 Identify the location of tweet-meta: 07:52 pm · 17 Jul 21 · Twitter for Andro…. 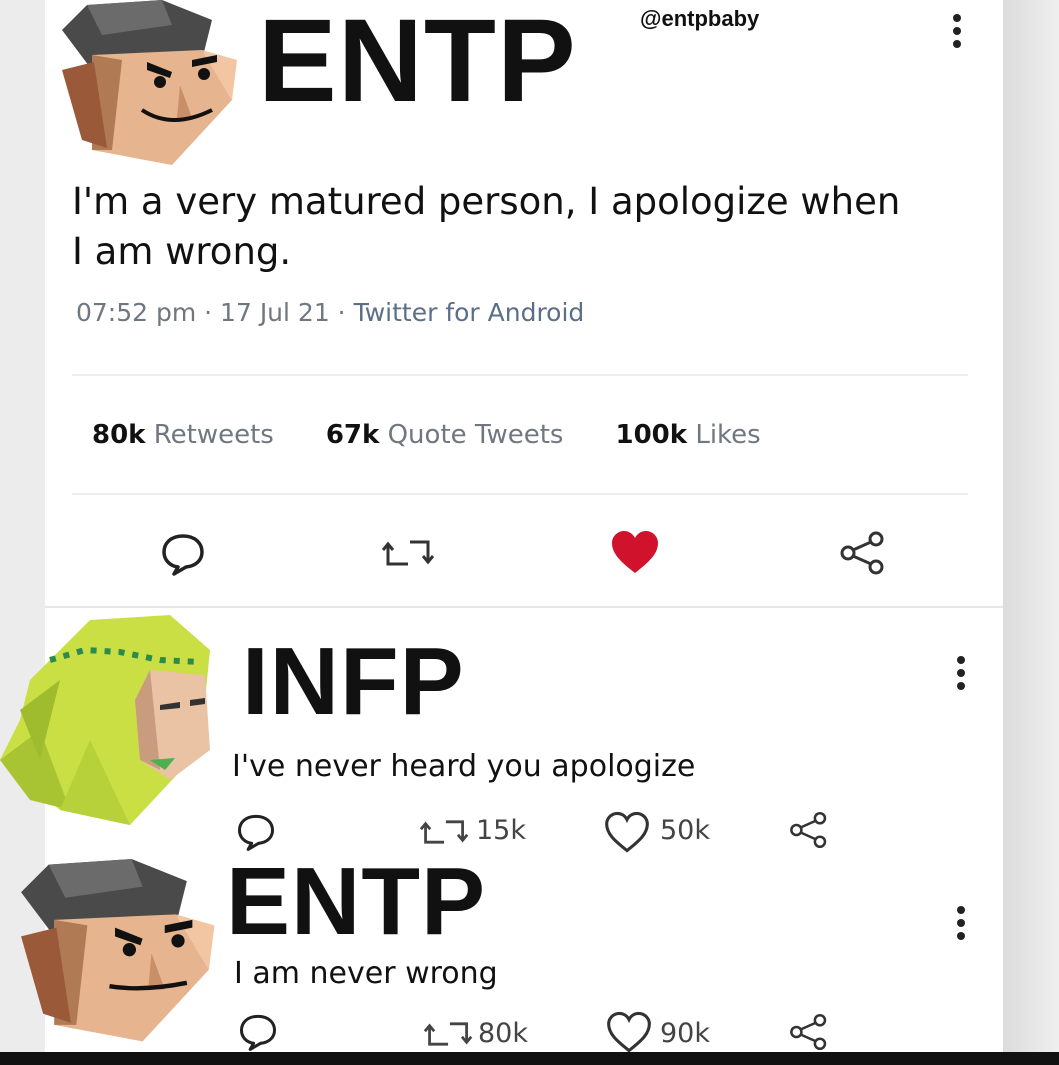
(330, 312).